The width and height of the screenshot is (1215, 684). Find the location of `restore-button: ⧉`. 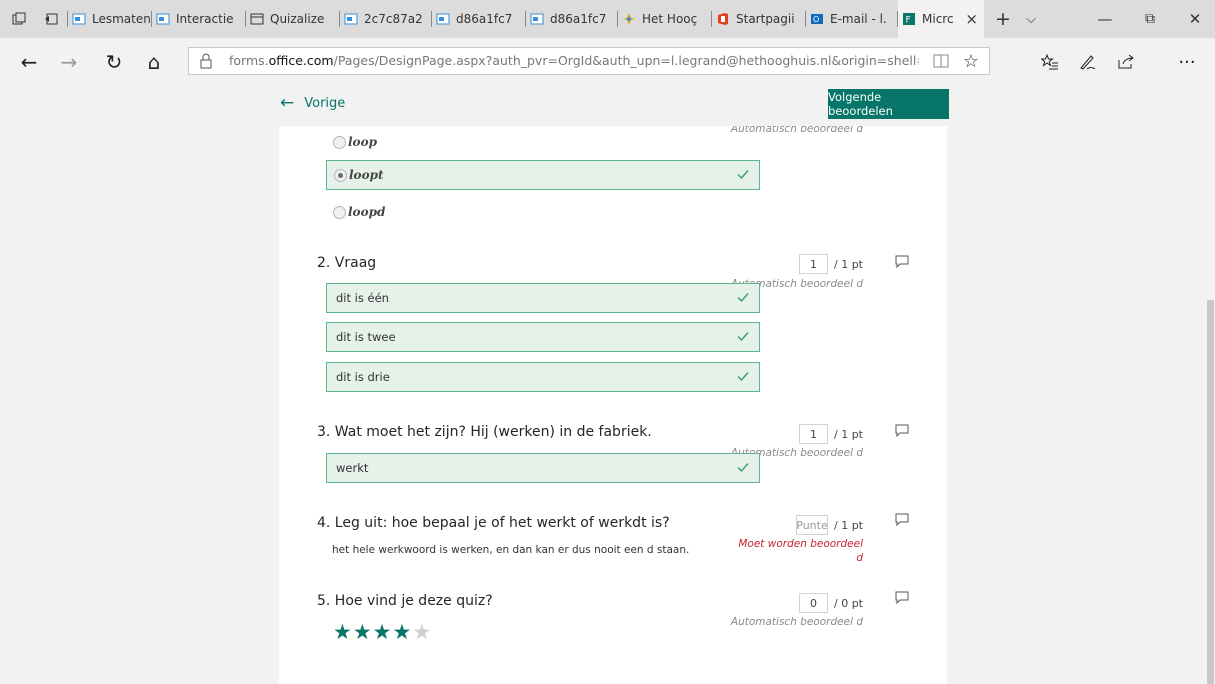

restore-button: ⧉ is located at coordinates (1150, 19).